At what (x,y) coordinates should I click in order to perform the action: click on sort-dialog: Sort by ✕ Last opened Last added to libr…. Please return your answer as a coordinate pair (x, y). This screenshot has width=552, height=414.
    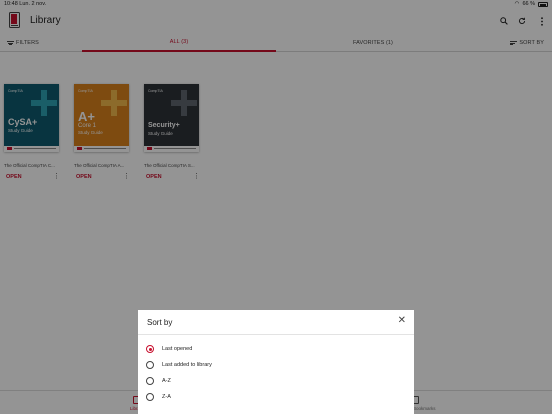
    Looking at the image, I should click on (276, 362).